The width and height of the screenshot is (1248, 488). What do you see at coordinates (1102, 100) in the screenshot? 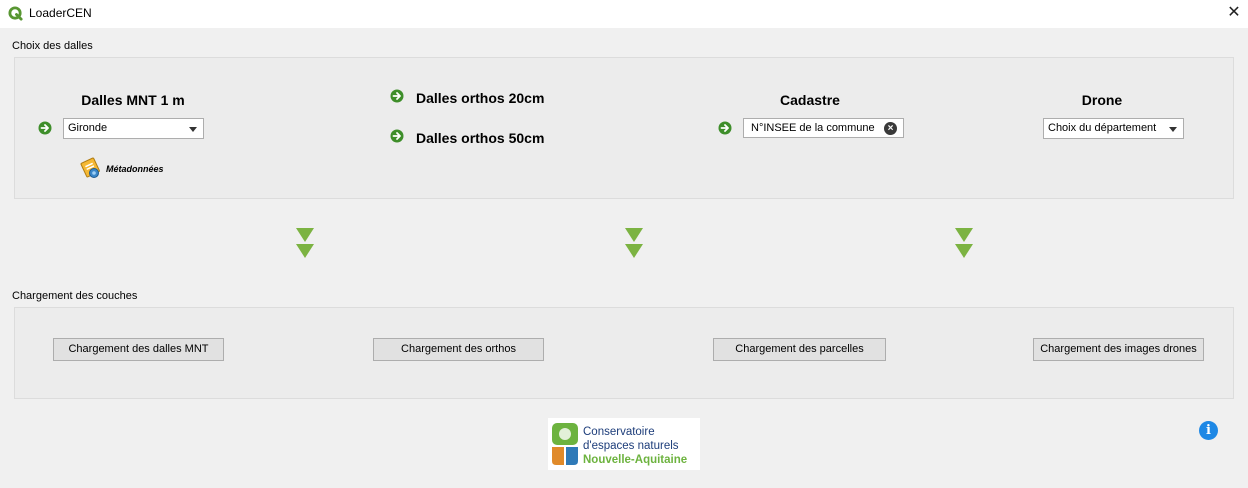
I see `drone-title: Drone` at bounding box center [1102, 100].